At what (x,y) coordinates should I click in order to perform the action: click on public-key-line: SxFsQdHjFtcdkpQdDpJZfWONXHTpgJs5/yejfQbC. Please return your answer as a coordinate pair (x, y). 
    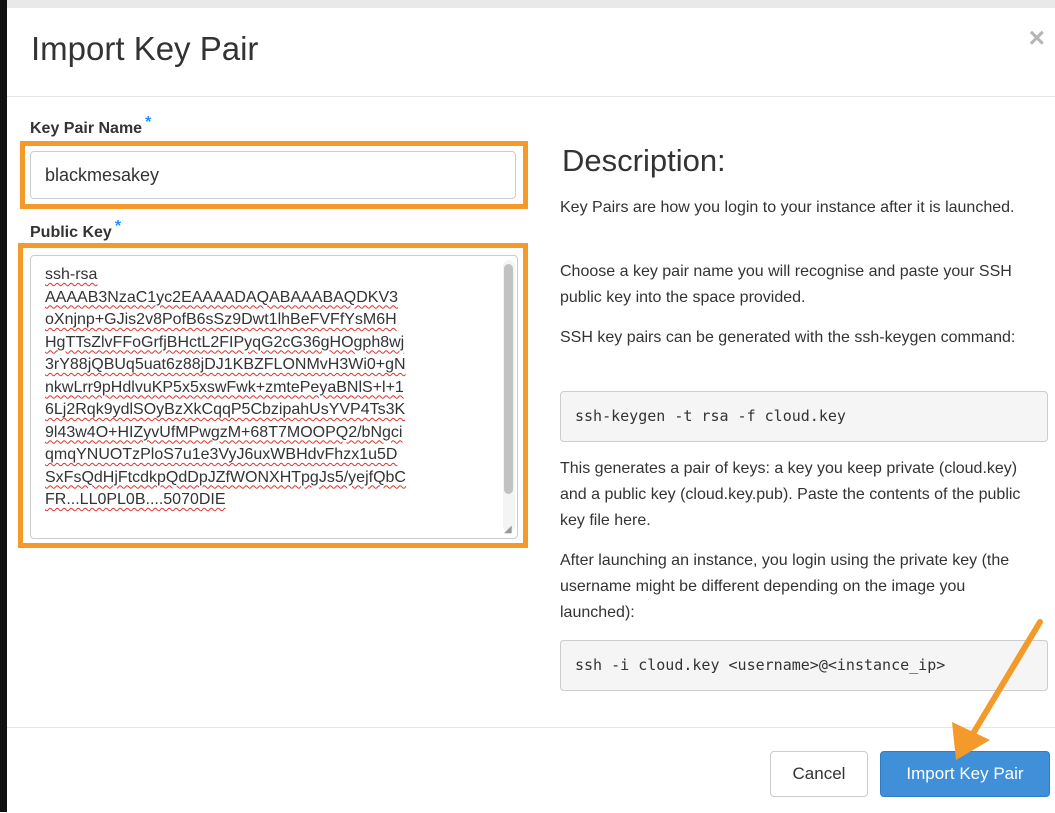
    Looking at the image, I should click on (225, 477).